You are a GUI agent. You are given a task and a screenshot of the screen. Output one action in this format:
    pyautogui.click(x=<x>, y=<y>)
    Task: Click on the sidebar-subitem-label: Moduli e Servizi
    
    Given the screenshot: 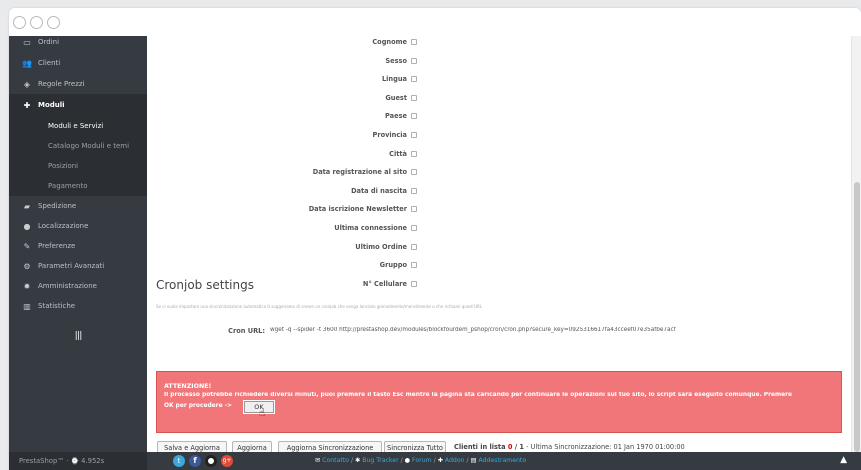 What is the action you would take?
    pyautogui.click(x=76, y=126)
    